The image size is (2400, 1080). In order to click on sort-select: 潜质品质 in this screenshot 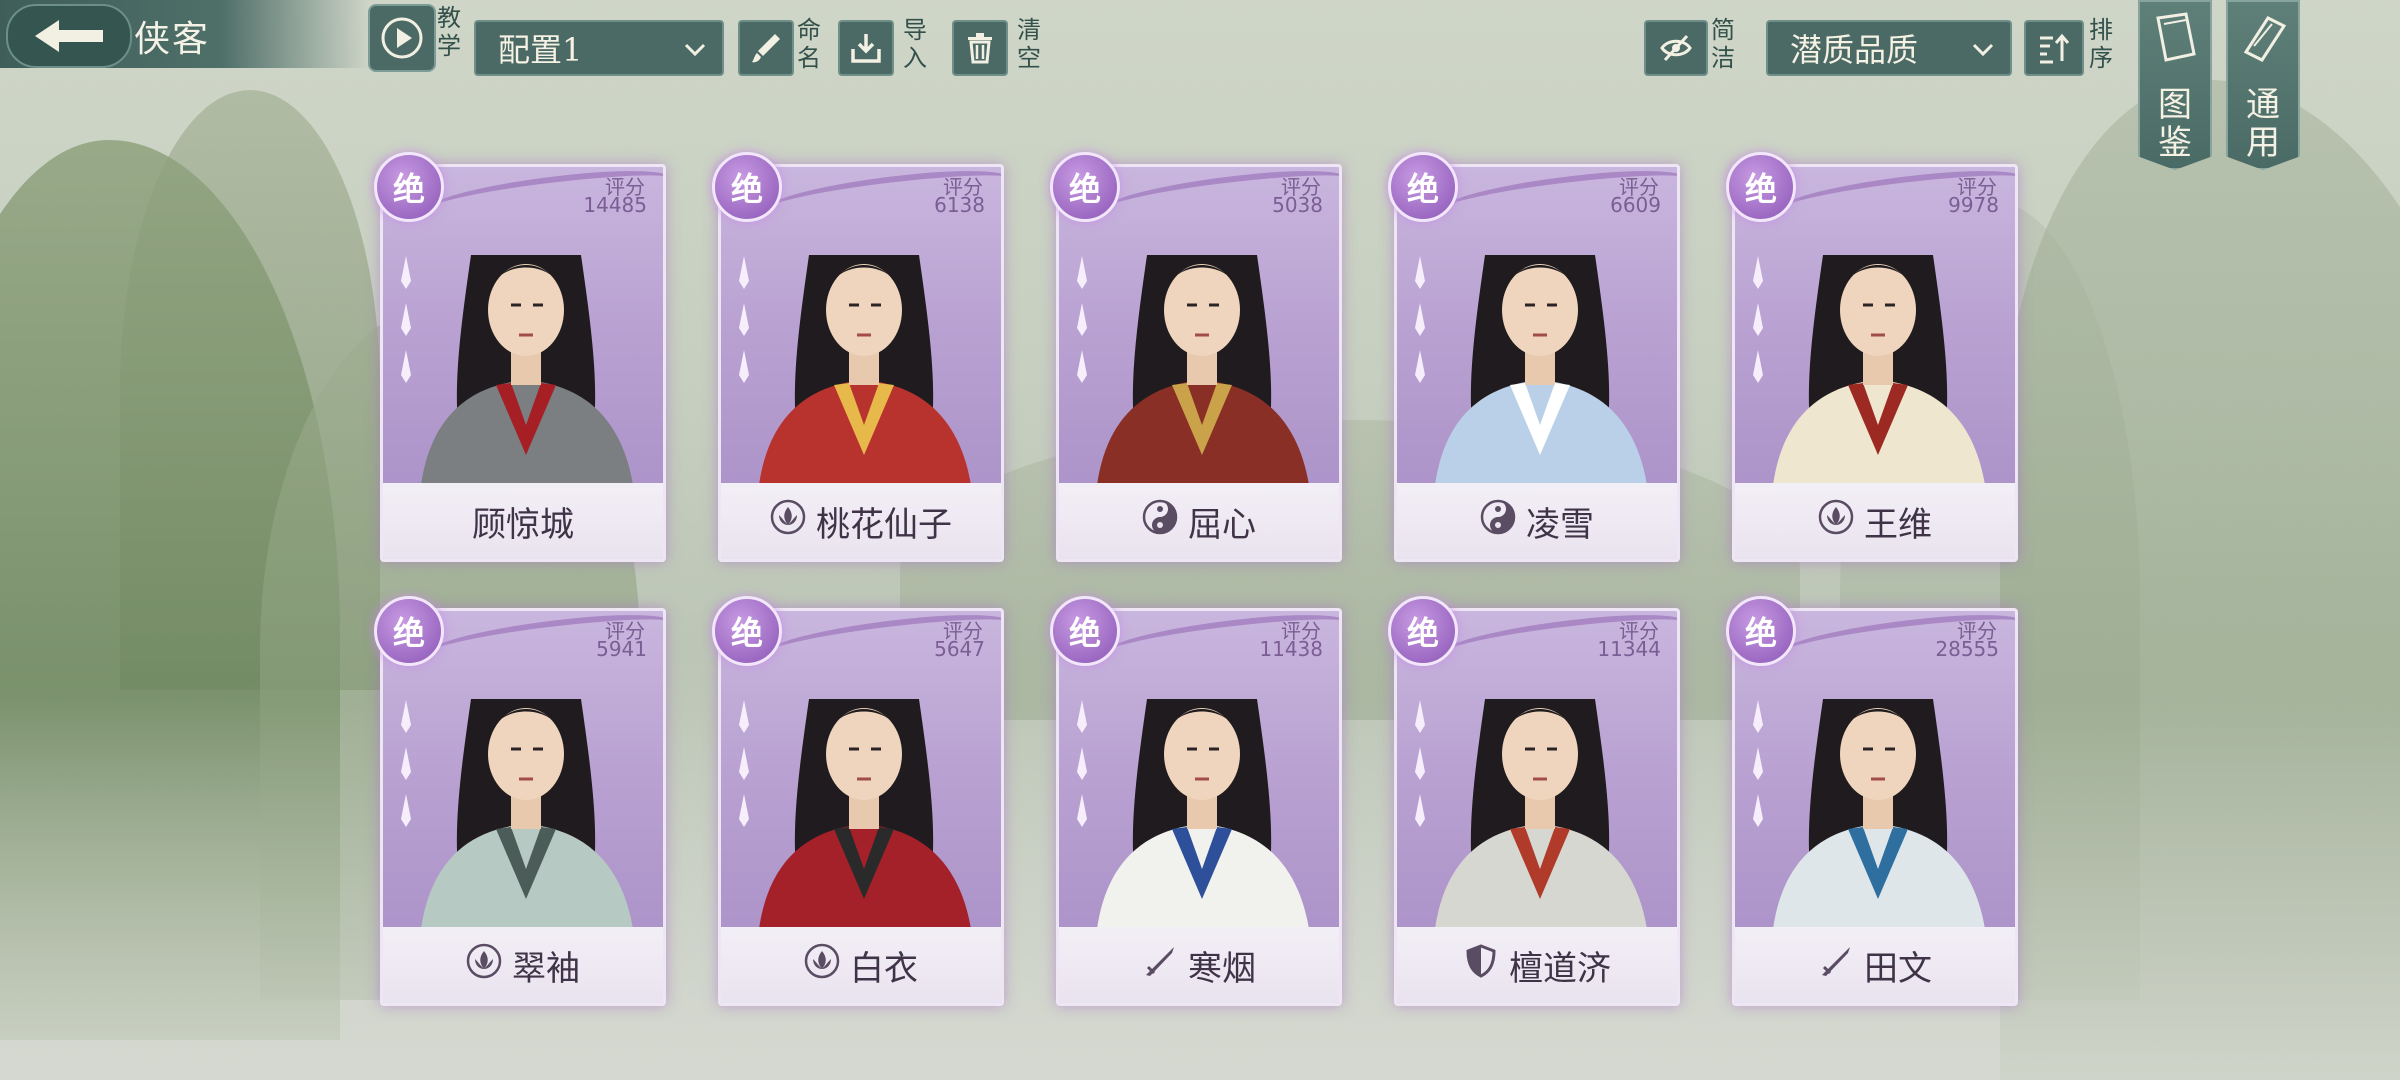, I will do `click(1889, 48)`.